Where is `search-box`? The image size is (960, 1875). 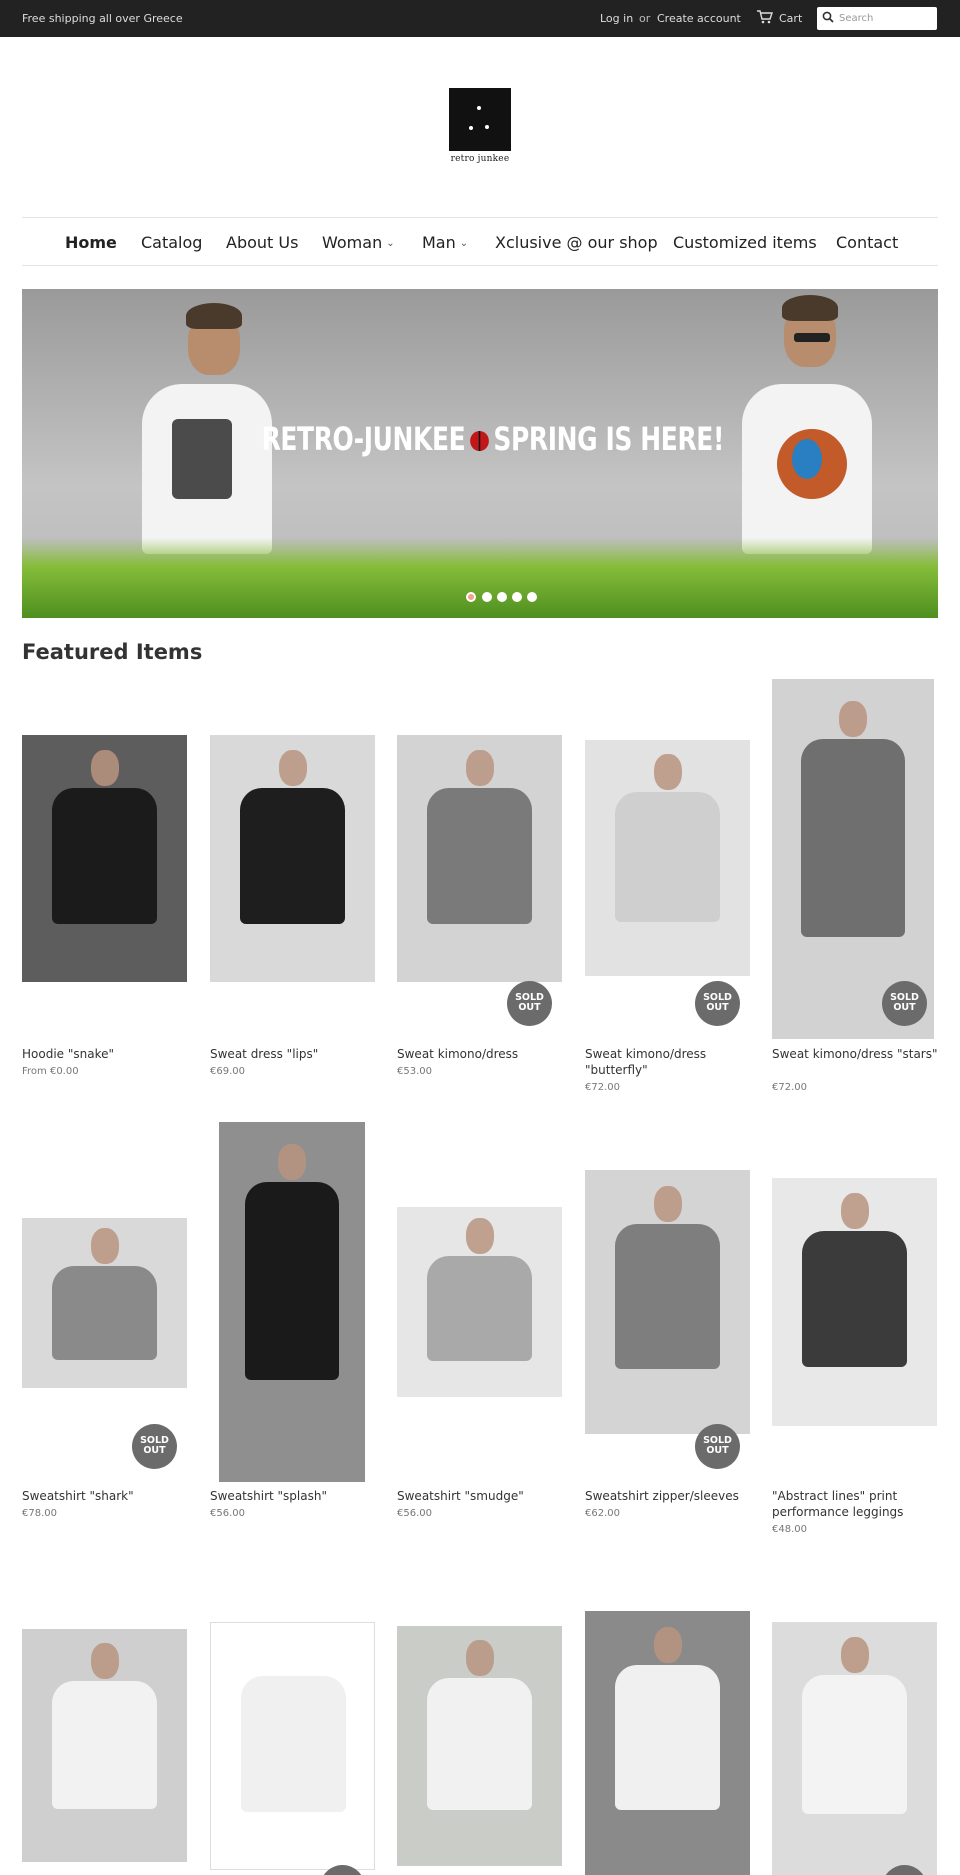
search-box is located at coordinates (877, 18).